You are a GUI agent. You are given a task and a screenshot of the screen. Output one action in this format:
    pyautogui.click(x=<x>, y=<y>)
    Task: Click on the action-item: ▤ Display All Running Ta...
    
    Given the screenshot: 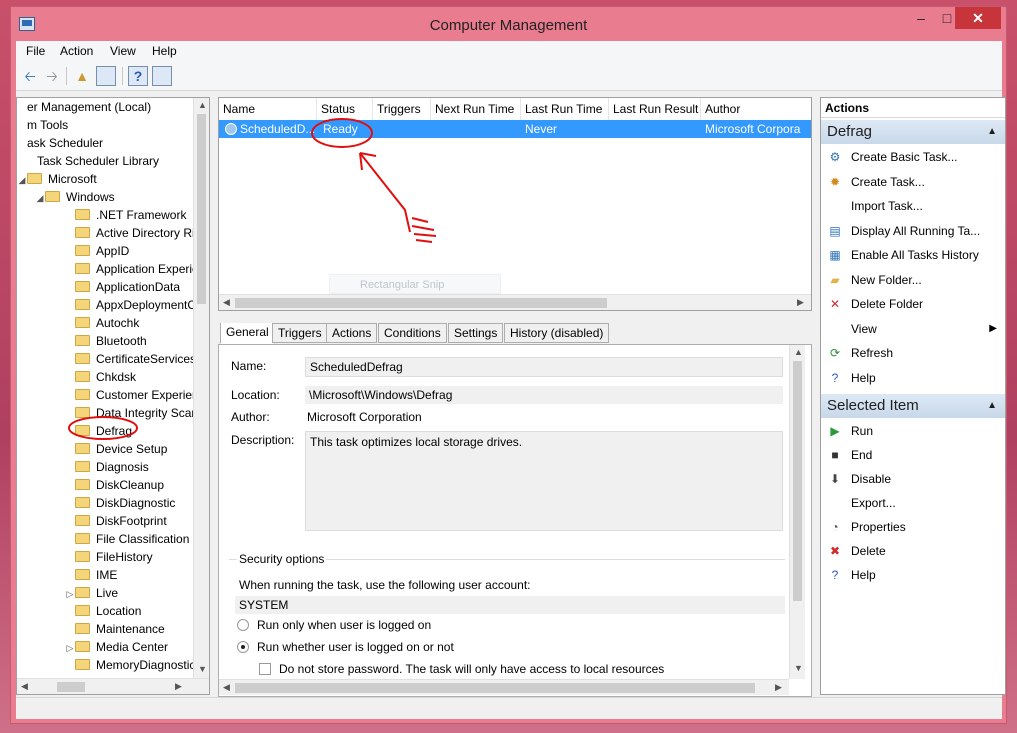 What is the action you would take?
    pyautogui.click(x=913, y=231)
    